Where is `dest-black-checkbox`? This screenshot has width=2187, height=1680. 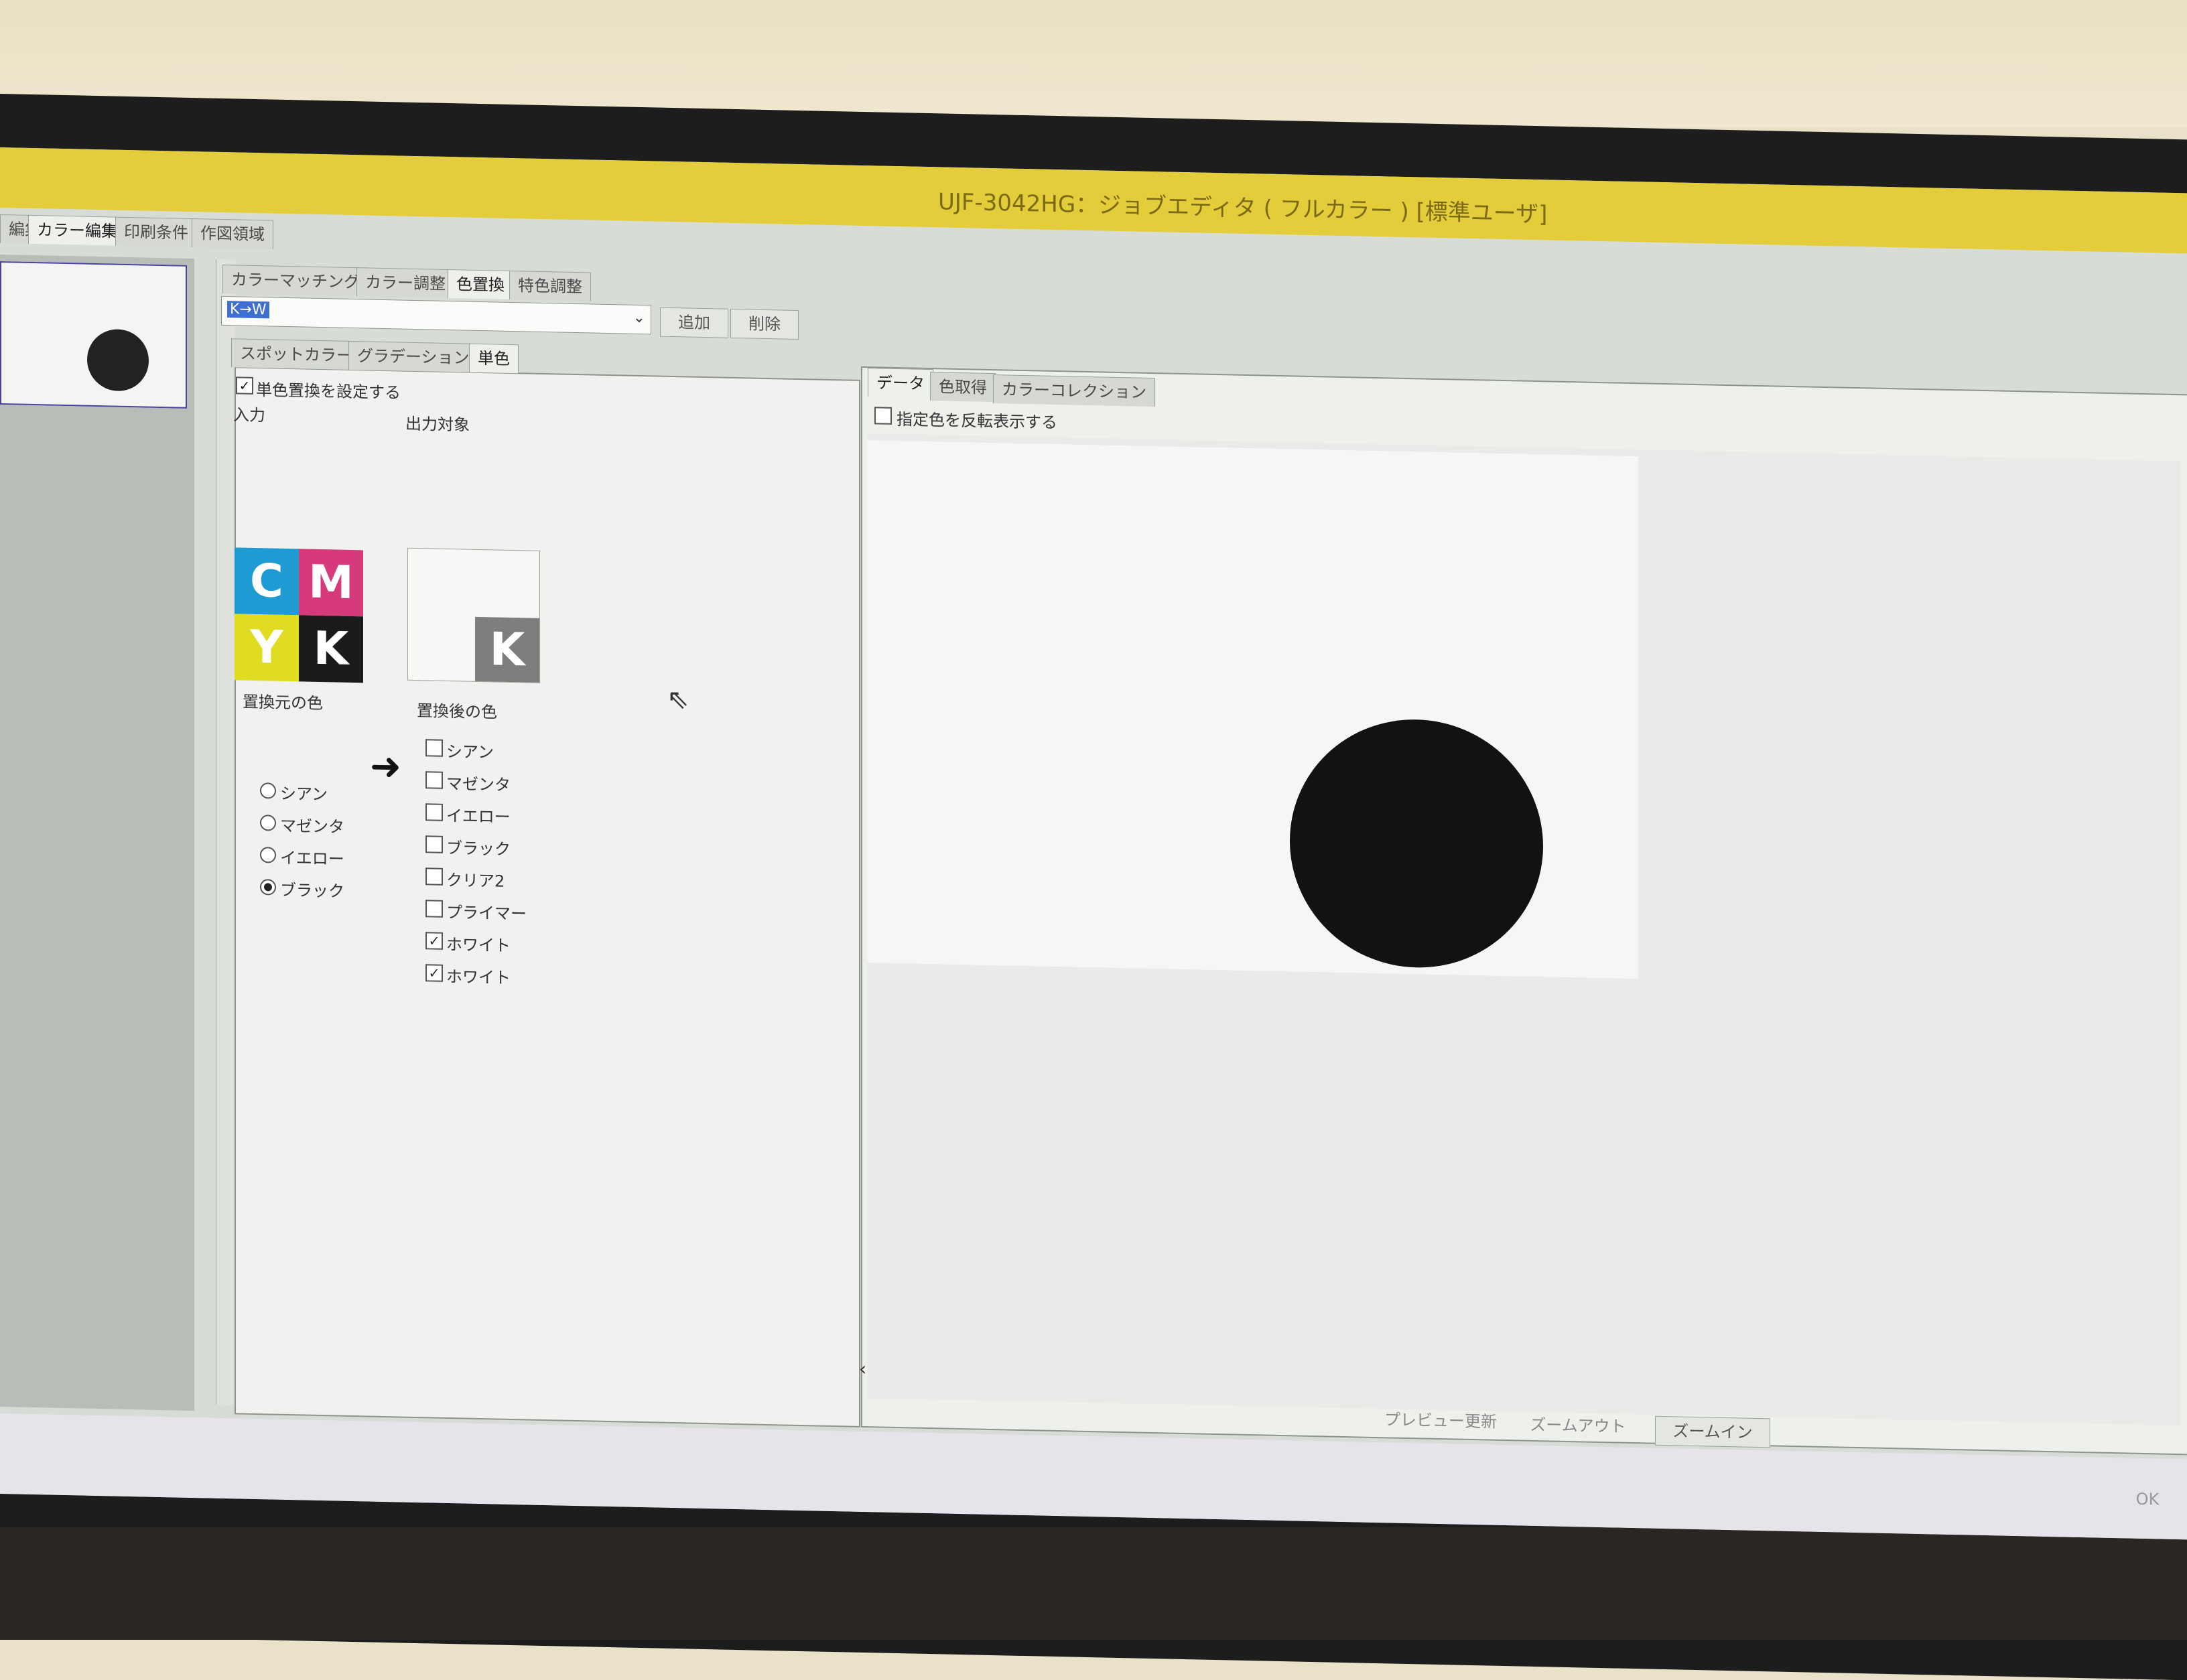
dest-black-checkbox is located at coordinates (434, 844).